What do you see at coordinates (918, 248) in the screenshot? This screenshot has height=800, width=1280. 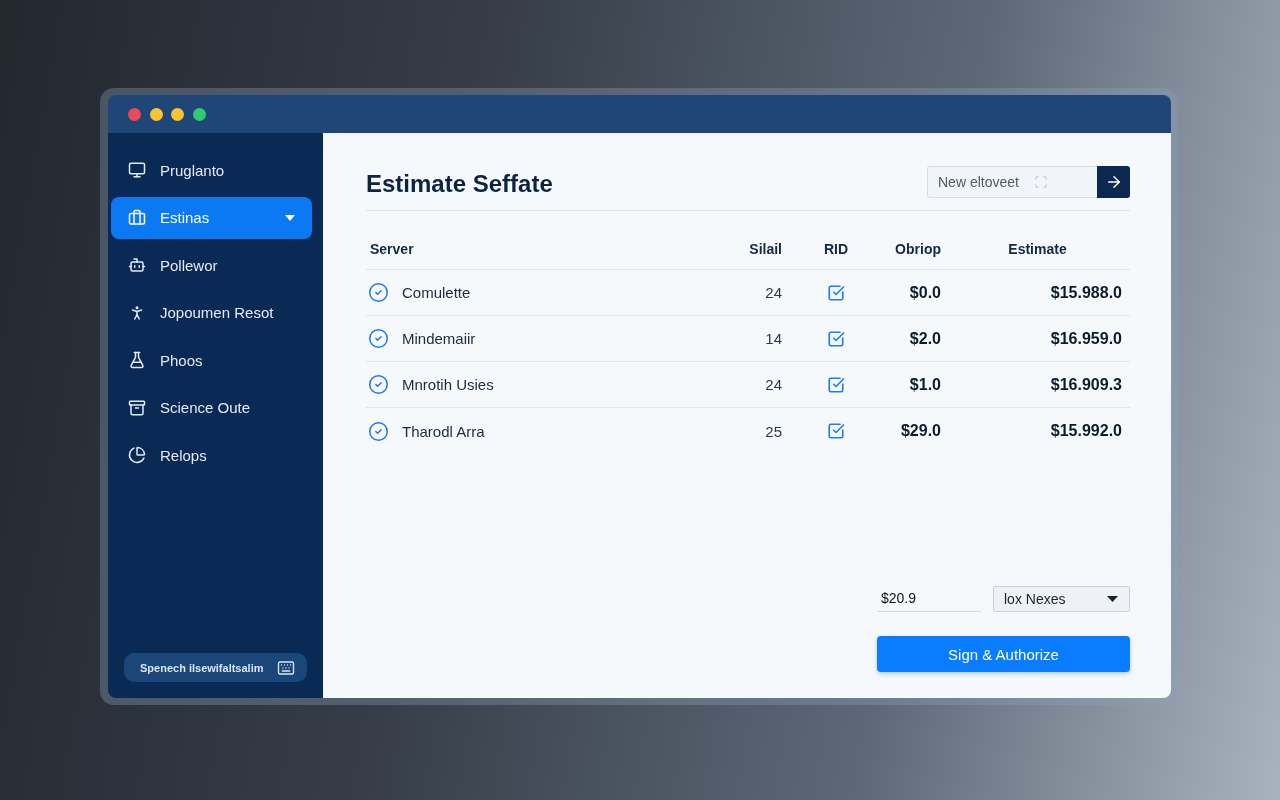 I see `column-header: Obriop` at bounding box center [918, 248].